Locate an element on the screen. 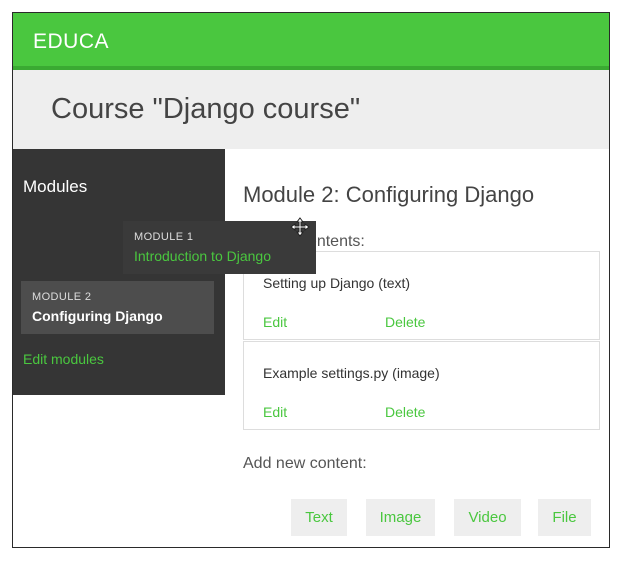 Image resolution: width=623 pixels, height=562 pixels. module-name: Configuring Django is located at coordinates (97, 316).